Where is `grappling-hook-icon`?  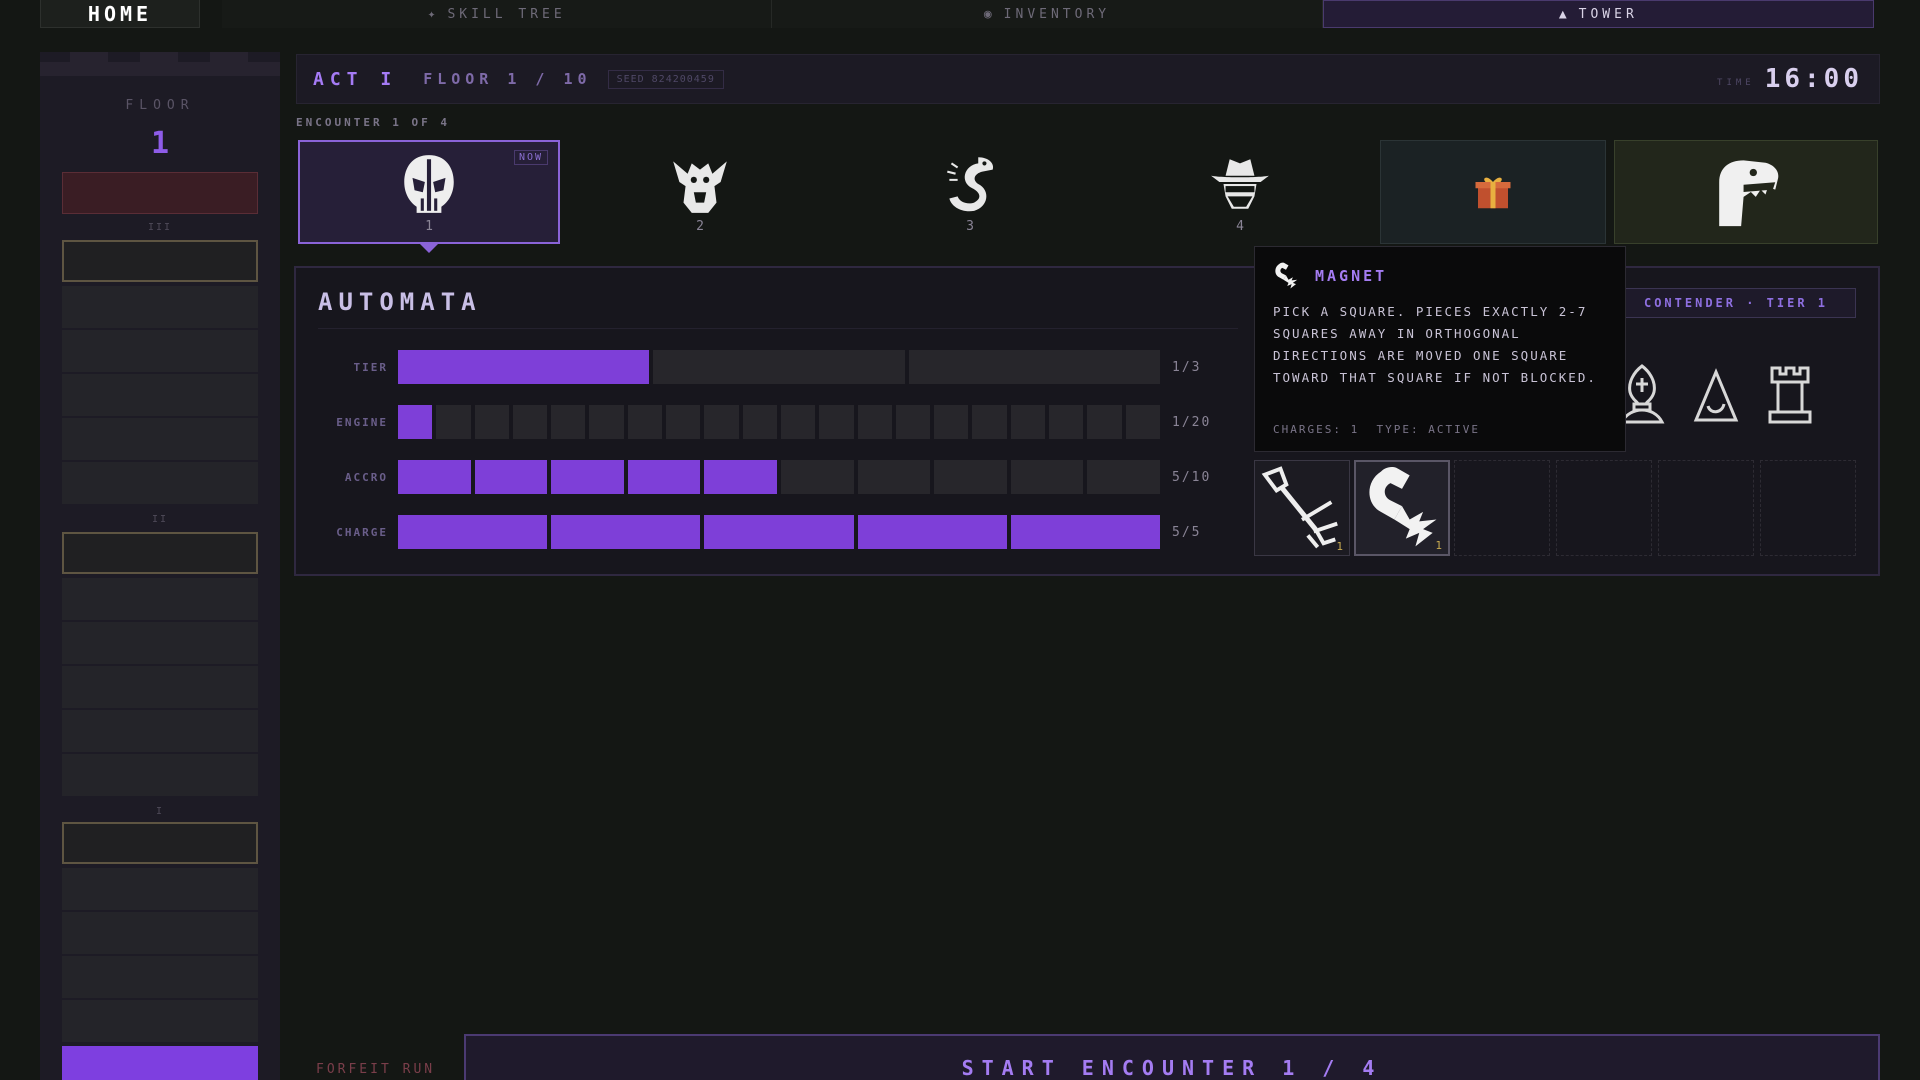 grappling-hook-icon is located at coordinates (1299, 507).